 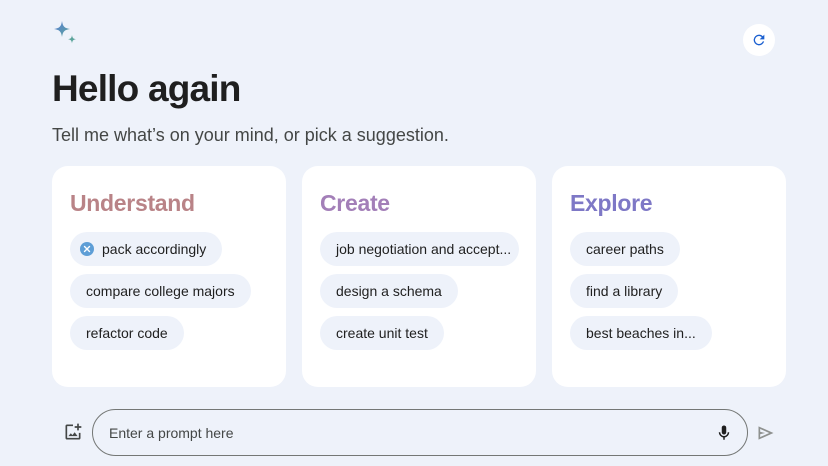 I want to click on chip-label: design a schema, so click(x=389, y=291).